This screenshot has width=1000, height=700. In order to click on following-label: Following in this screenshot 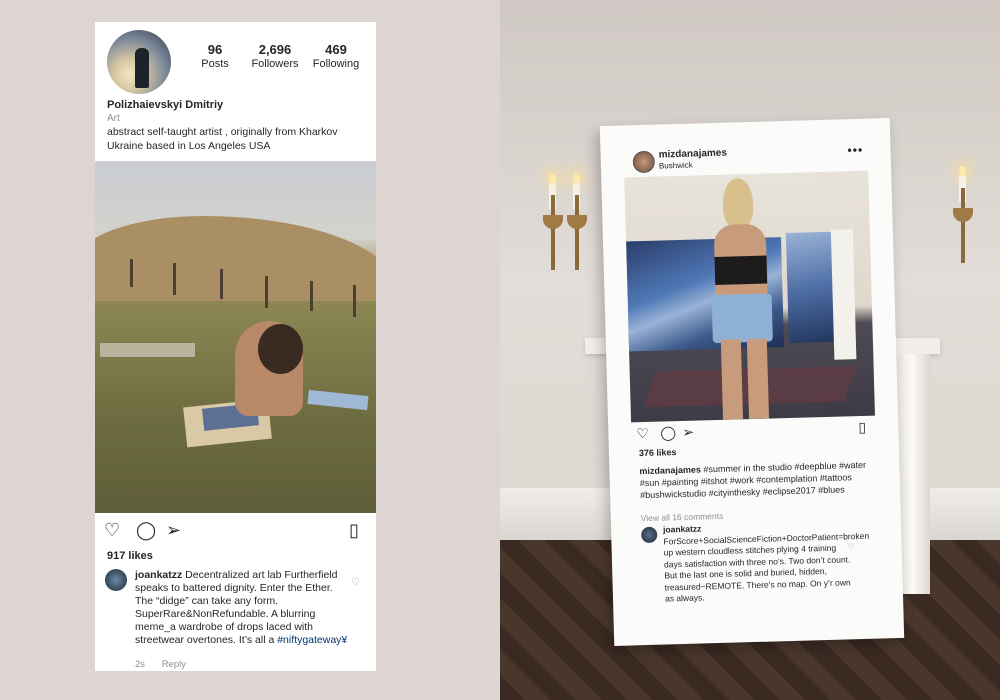, I will do `click(336, 64)`.